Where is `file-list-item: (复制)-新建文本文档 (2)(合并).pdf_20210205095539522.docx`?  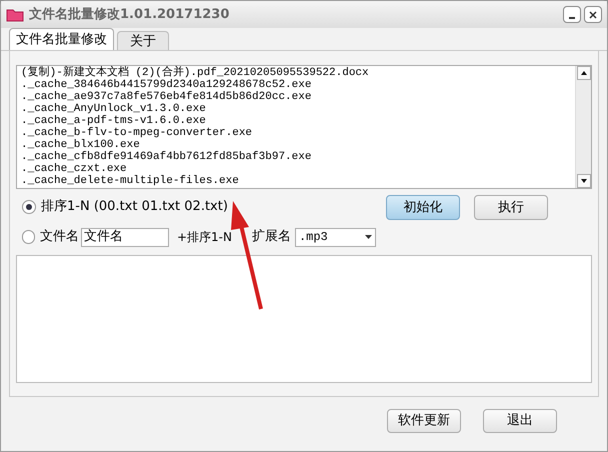 file-list-item: (复制)-新建文本文档 (2)(合并).pdf_20210205095539522.docx is located at coordinates (296, 73).